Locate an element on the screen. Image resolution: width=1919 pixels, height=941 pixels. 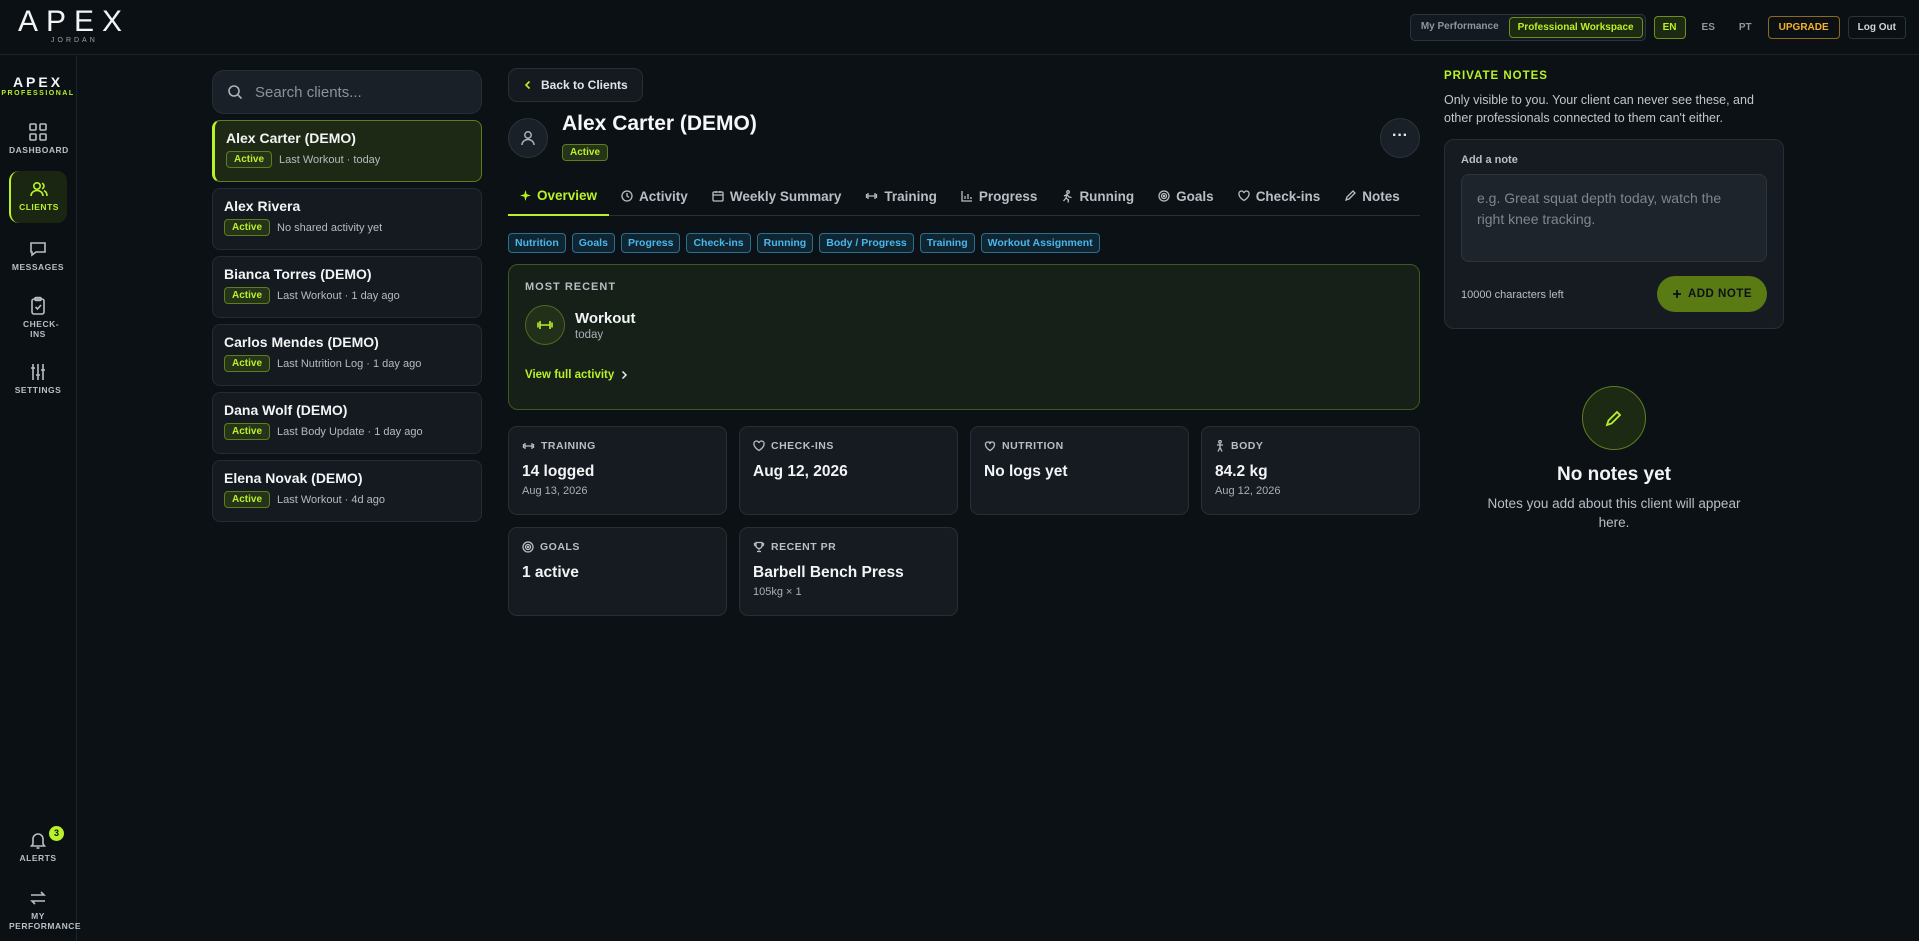
logout-button: Log Out is located at coordinates (1876, 27).